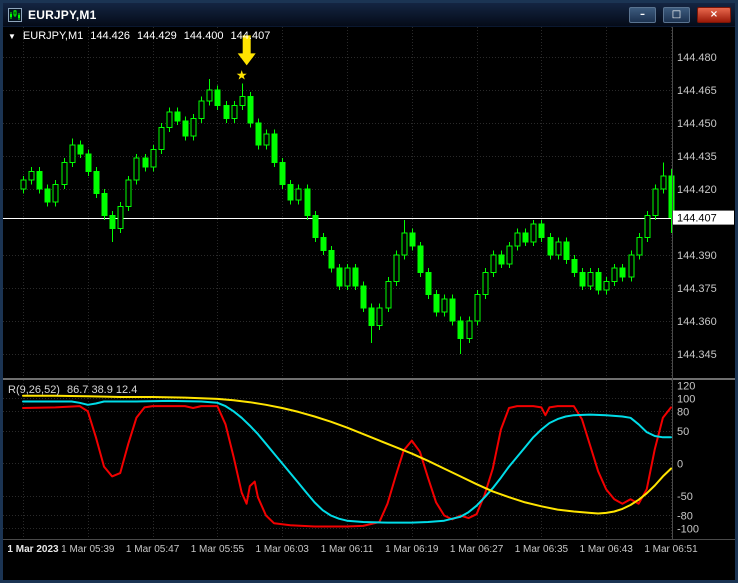 This screenshot has width=738, height=583. Describe the element at coordinates (33, 549) in the screenshot. I see `time-axis-label: 1 Mar 2023` at that location.